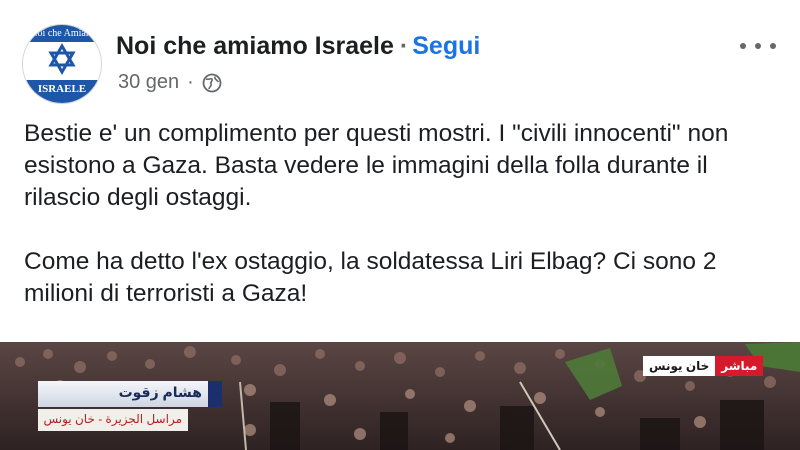  What do you see at coordinates (739, 366) in the screenshot?
I see `live-label: مباشر` at bounding box center [739, 366].